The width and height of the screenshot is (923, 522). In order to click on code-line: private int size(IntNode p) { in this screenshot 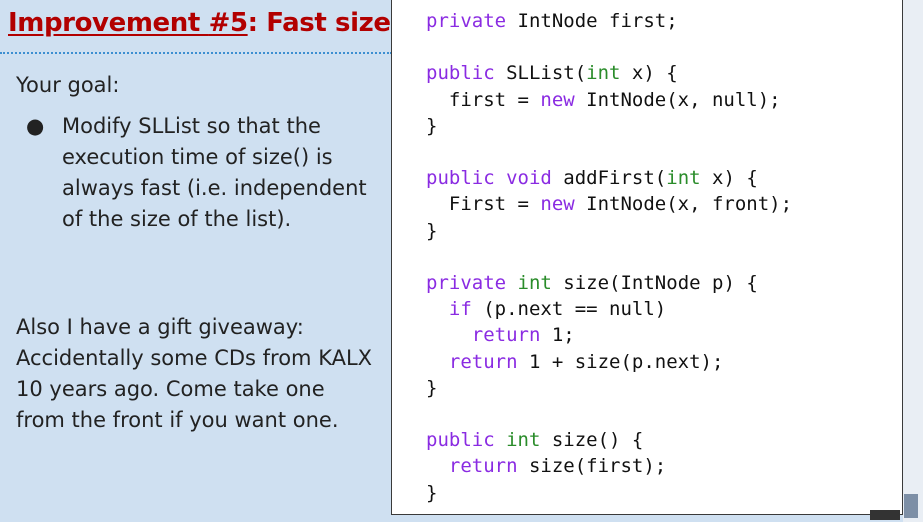, I will do `click(592, 283)`.